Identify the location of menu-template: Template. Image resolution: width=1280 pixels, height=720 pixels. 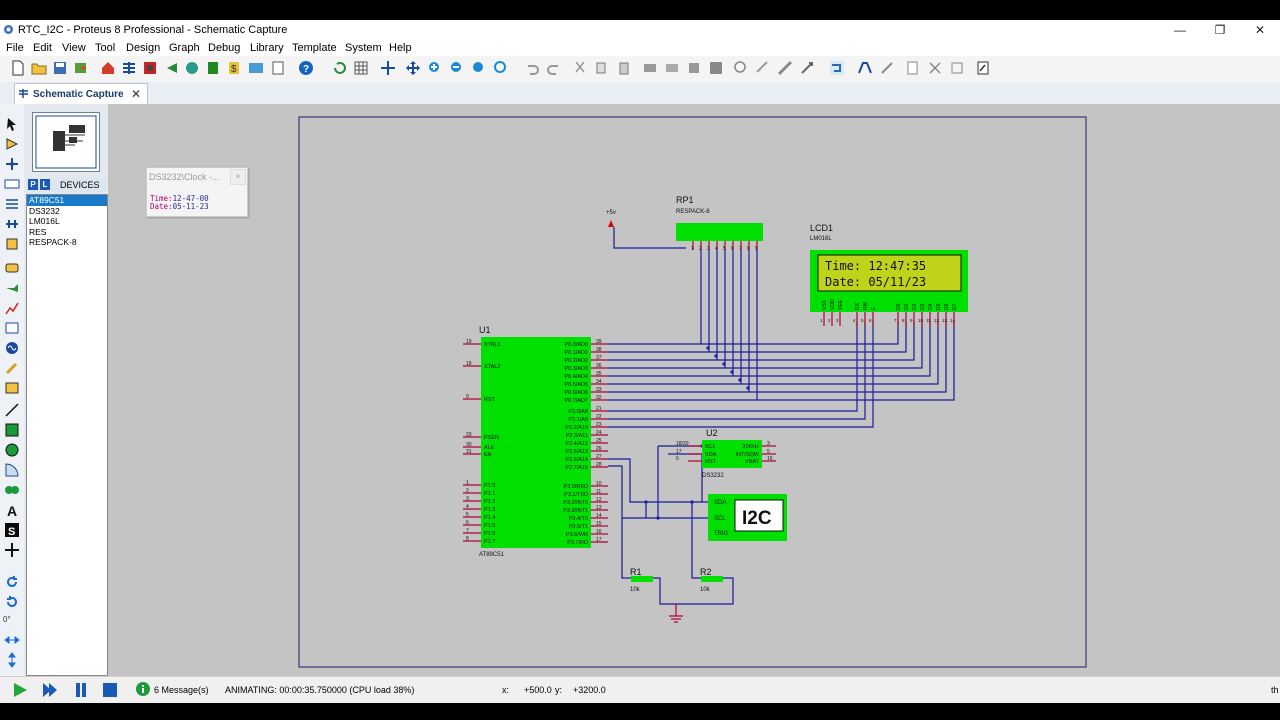
(314, 48).